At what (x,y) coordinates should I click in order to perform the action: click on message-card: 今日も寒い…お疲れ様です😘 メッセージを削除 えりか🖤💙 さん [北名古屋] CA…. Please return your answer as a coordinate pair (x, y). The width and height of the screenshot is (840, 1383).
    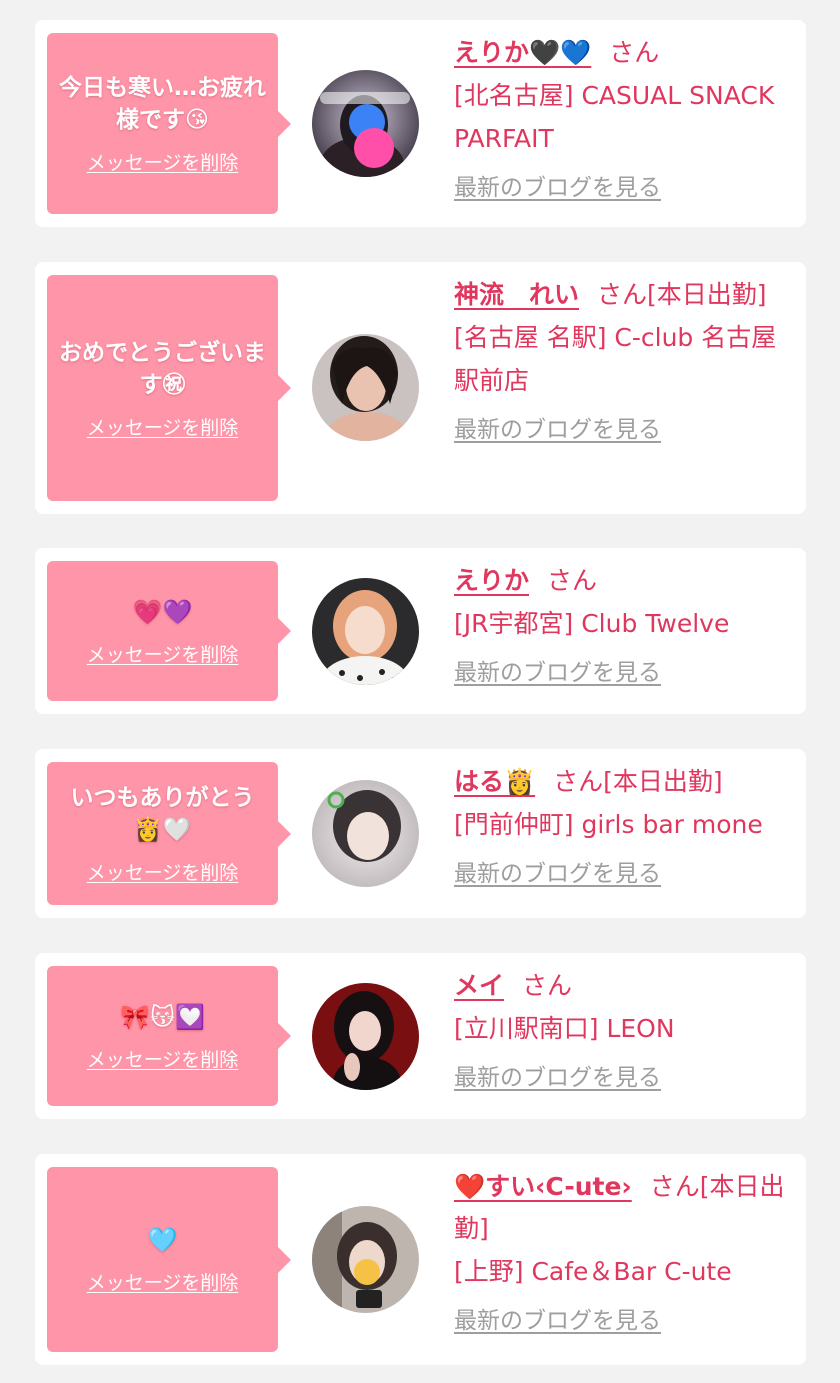
    Looking at the image, I should click on (420, 123).